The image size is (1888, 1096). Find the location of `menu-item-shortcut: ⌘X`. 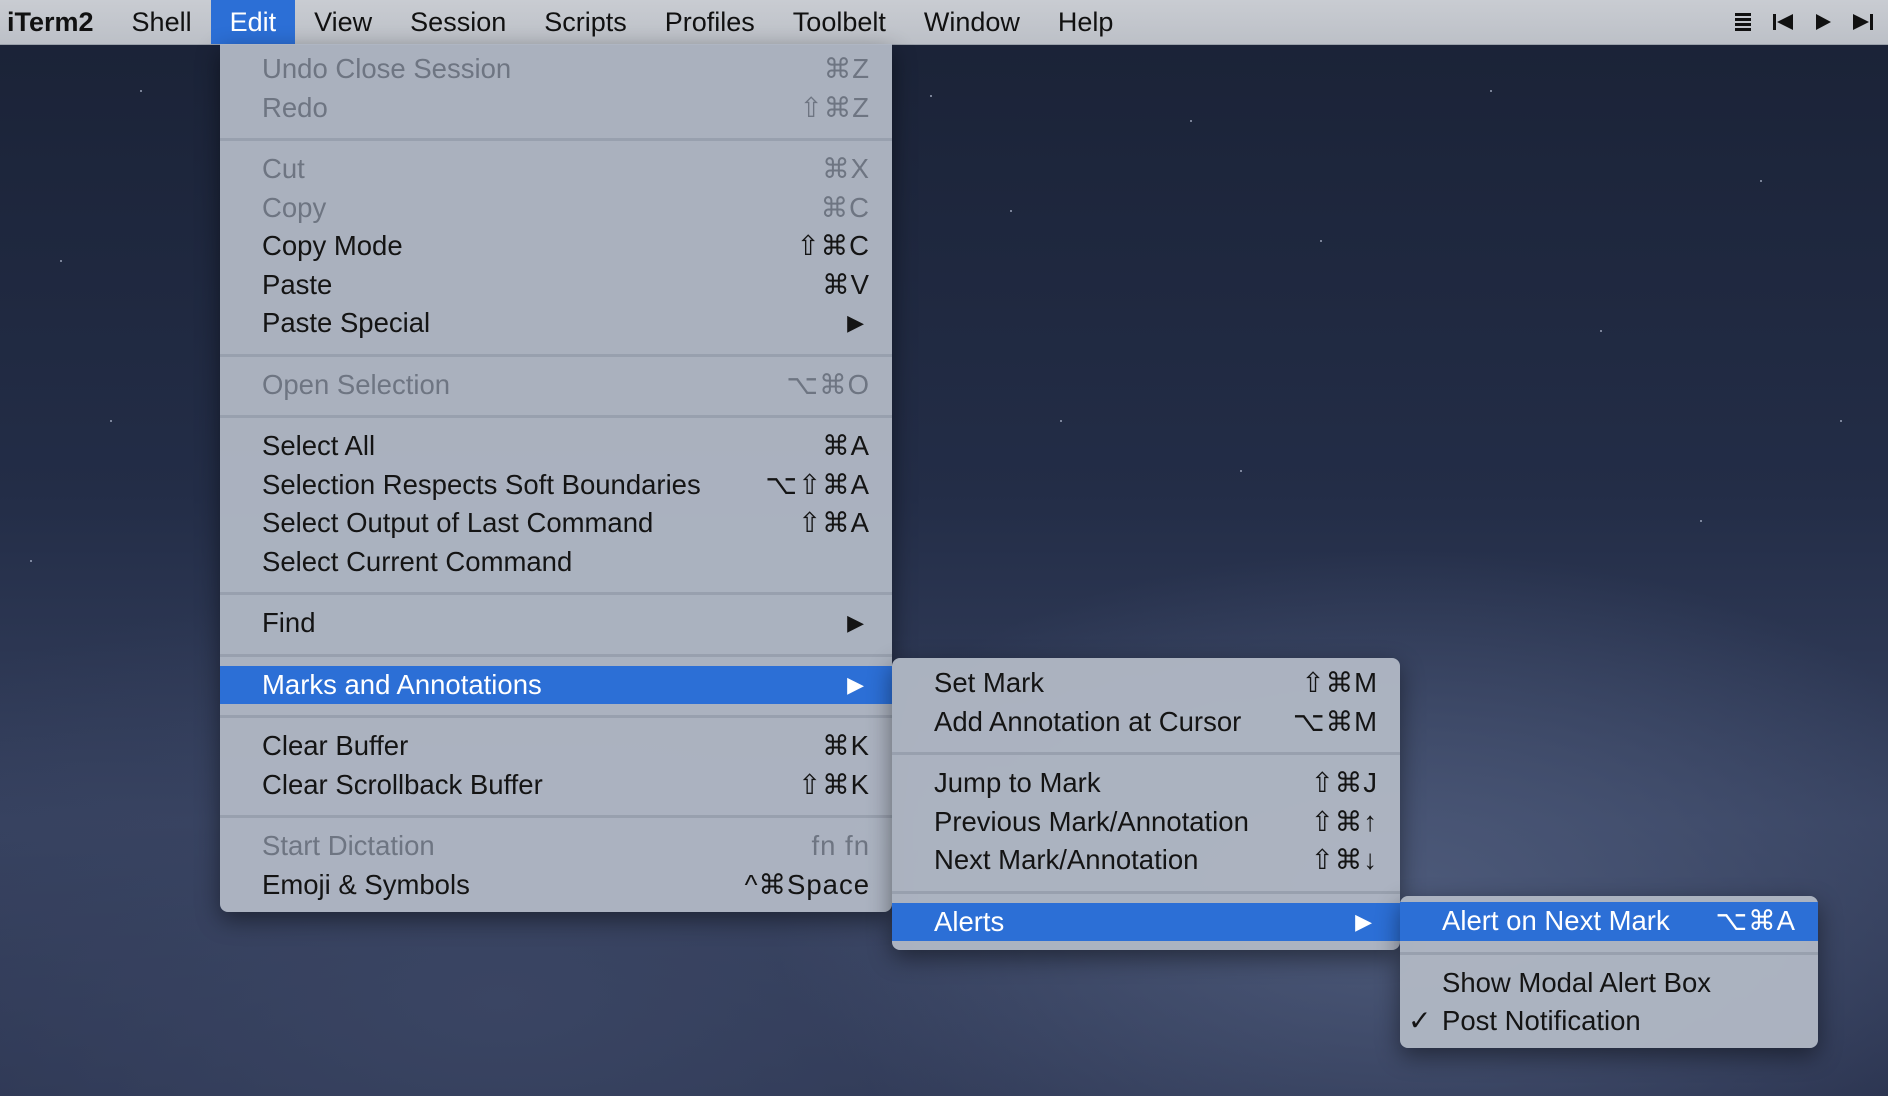

menu-item-shortcut: ⌘X is located at coordinates (846, 168).